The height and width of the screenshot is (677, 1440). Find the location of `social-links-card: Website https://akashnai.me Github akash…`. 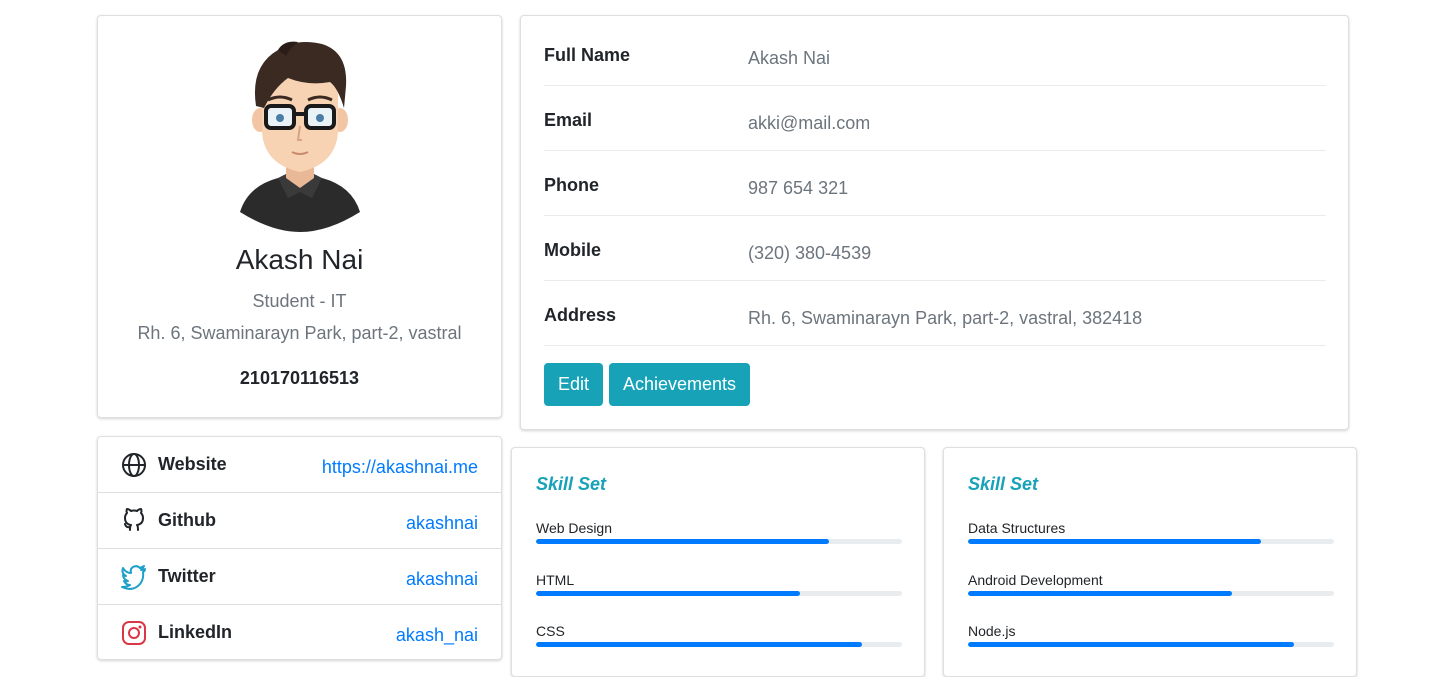

social-links-card: Website https://akashnai.me Github akash… is located at coordinates (299, 548).